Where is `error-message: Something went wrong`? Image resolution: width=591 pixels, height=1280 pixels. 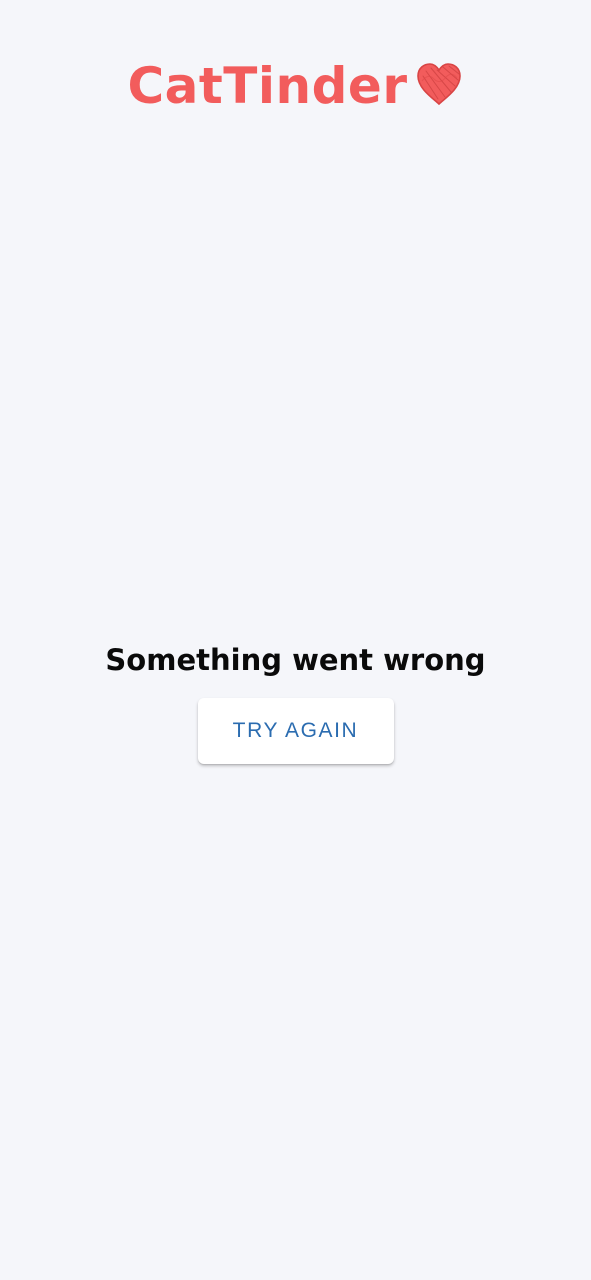
error-message: Something went wrong is located at coordinates (295, 660).